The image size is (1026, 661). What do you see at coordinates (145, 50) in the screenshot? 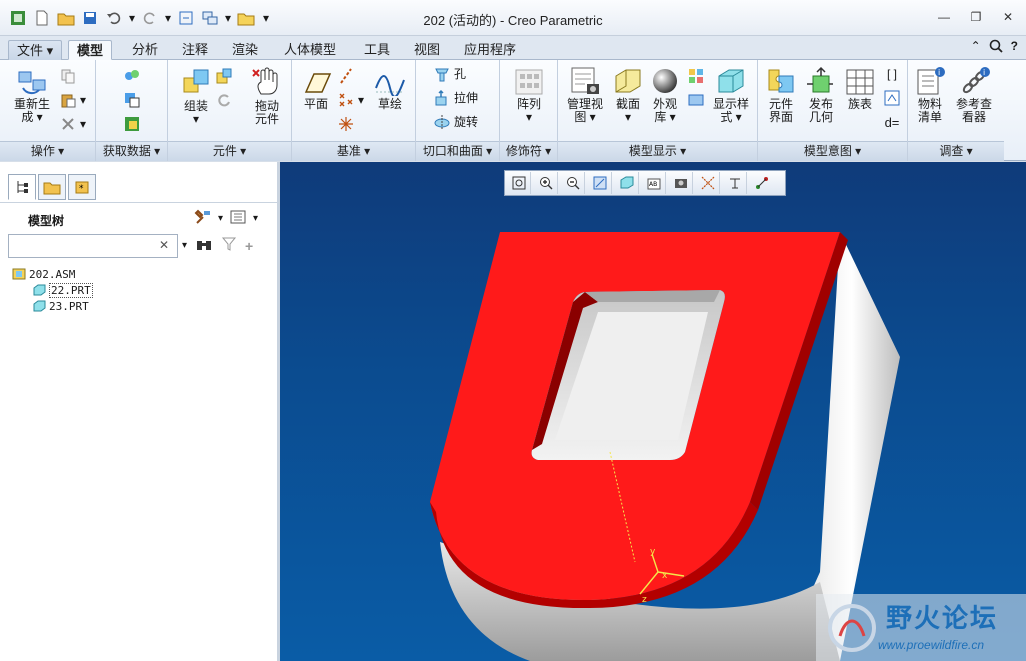
I see `tab-analysis: 分析` at bounding box center [145, 50].